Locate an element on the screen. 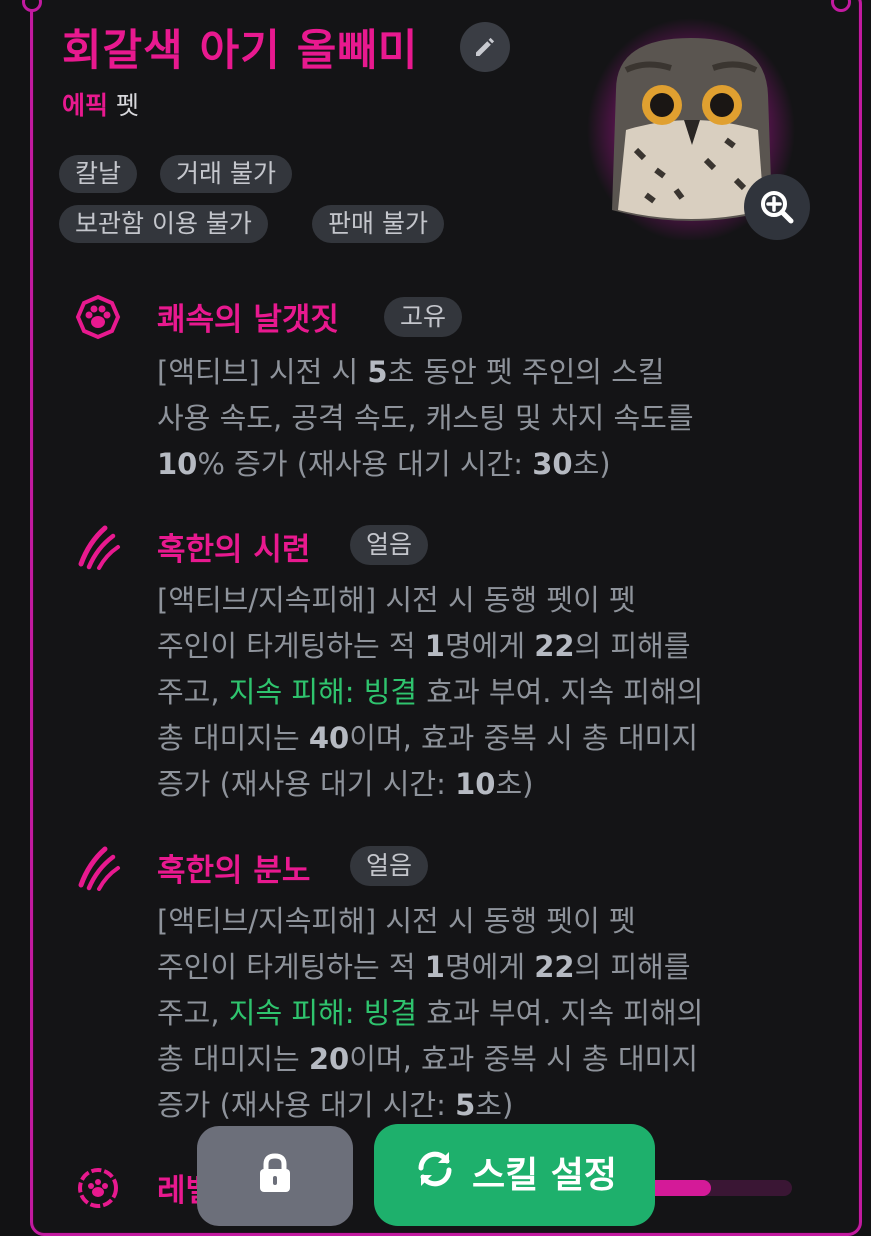  skill-settings-label: 스킬 설정 is located at coordinates (544, 1175).